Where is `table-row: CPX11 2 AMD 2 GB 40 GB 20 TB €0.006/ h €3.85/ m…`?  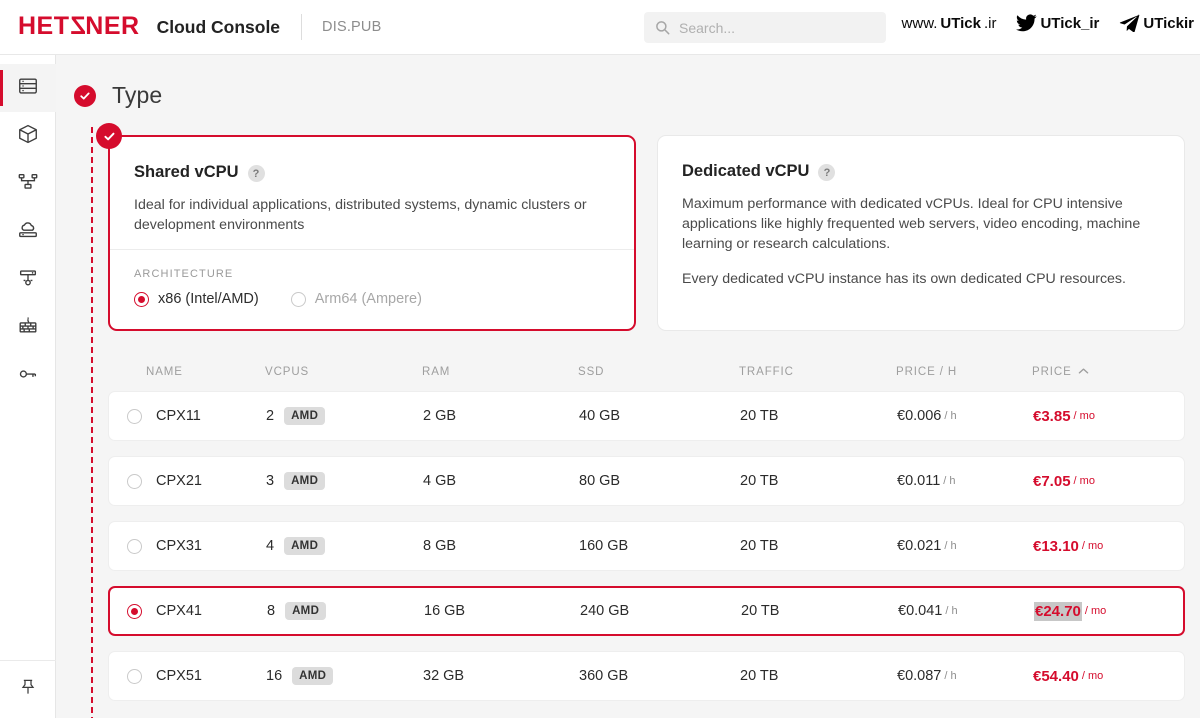
table-row: CPX11 2 AMD 2 GB 40 GB 20 TB €0.006/ h €3.85/ m… is located at coordinates (646, 416).